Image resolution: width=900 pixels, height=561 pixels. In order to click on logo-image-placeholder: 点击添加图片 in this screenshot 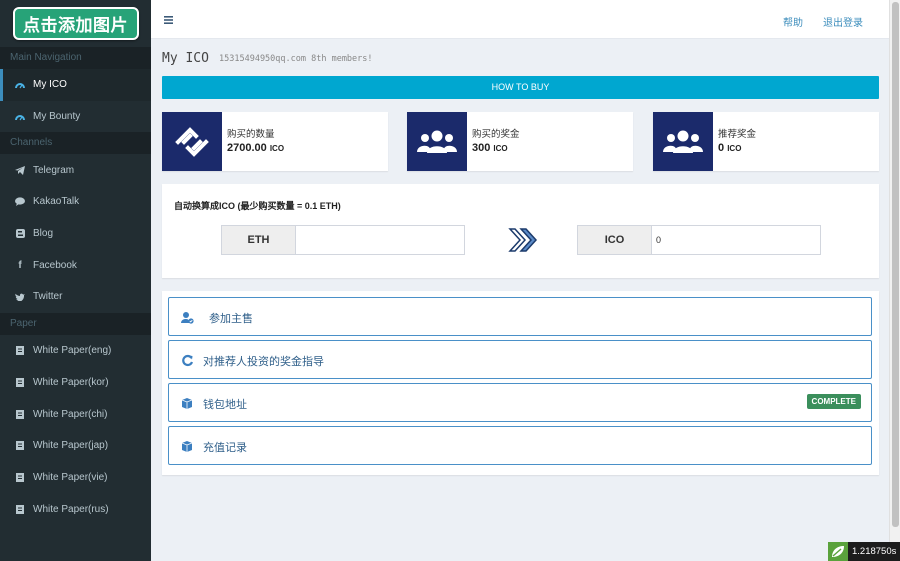, I will do `click(75, 23)`.